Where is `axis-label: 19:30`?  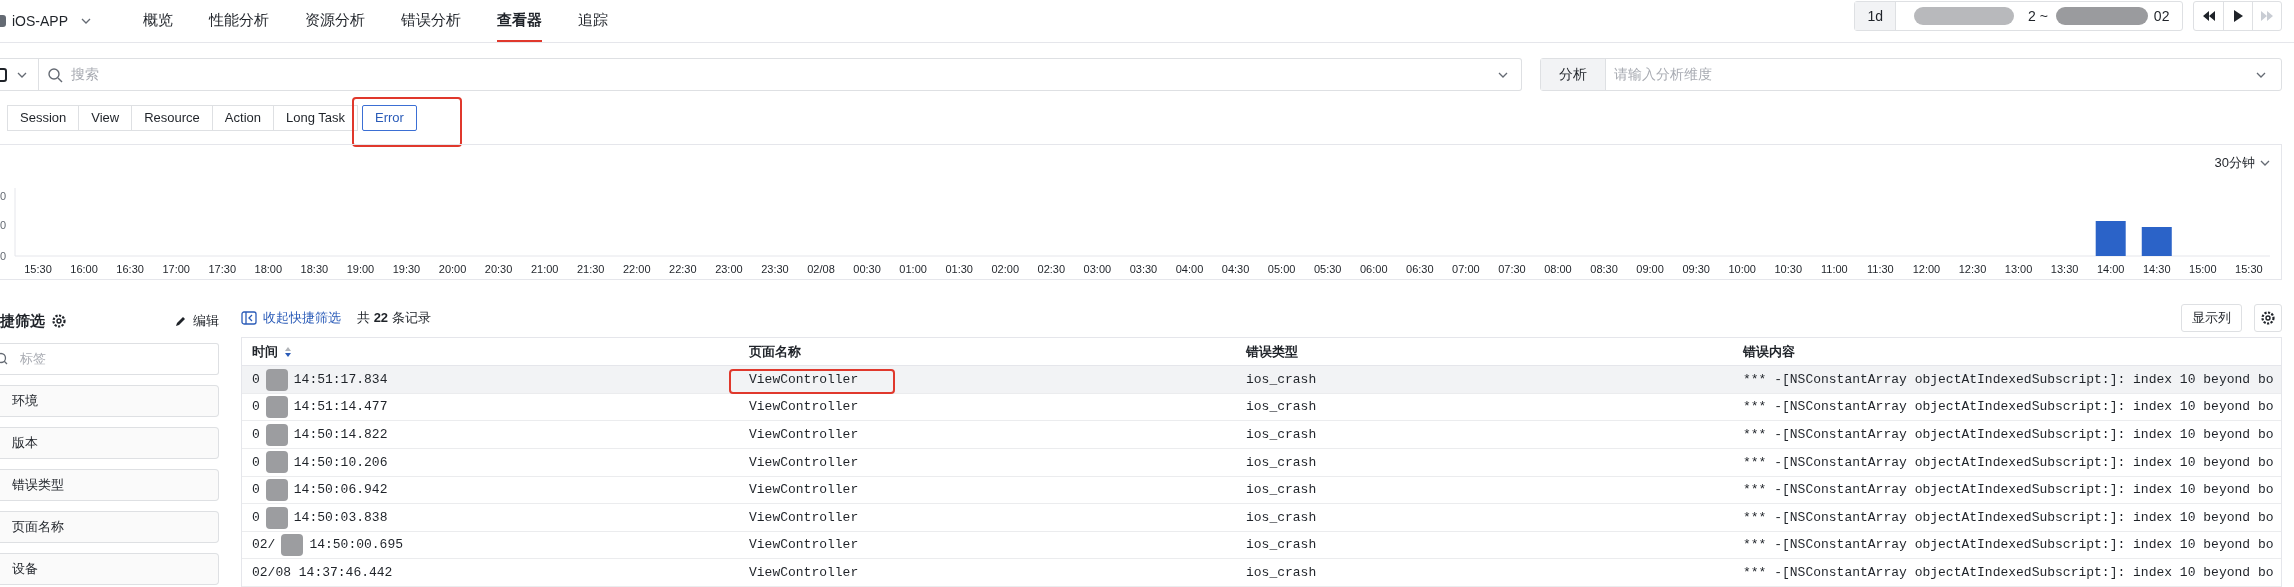 axis-label: 19:30 is located at coordinates (406, 269).